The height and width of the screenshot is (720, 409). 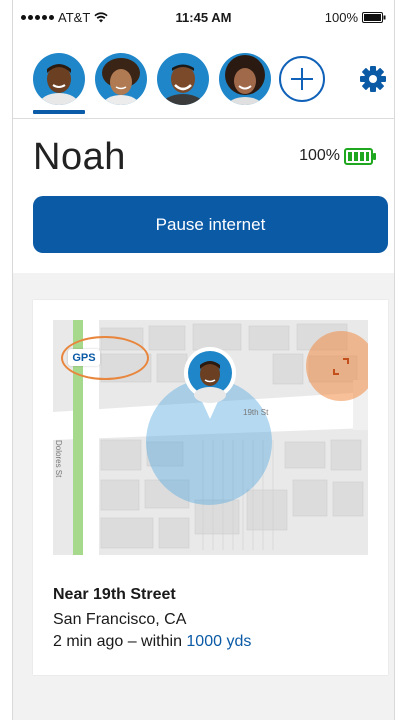 I want to click on device-battery-percent: 100%, so click(x=319, y=155).